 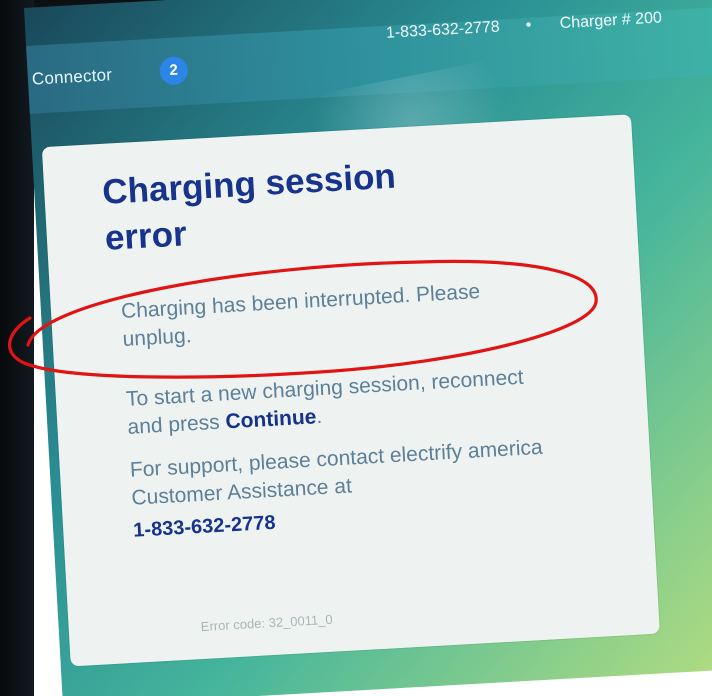 I want to click on error-code-label: Error code:, so click(x=233, y=625).